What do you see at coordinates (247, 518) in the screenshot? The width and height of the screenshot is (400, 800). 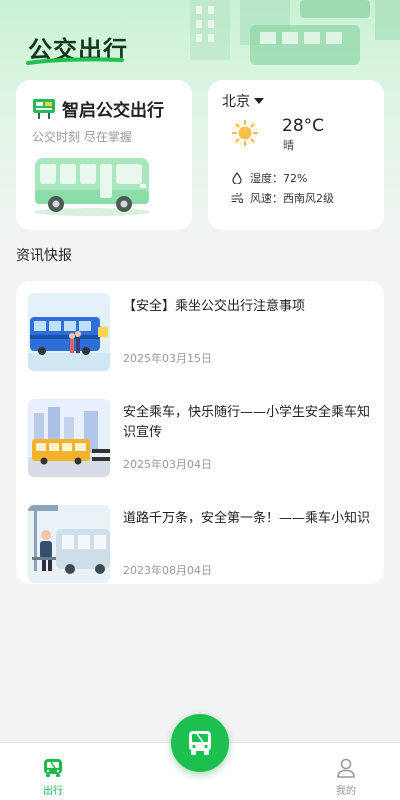 I see `news-title: 道路千万条，安全第一条！——乘车小知识` at bounding box center [247, 518].